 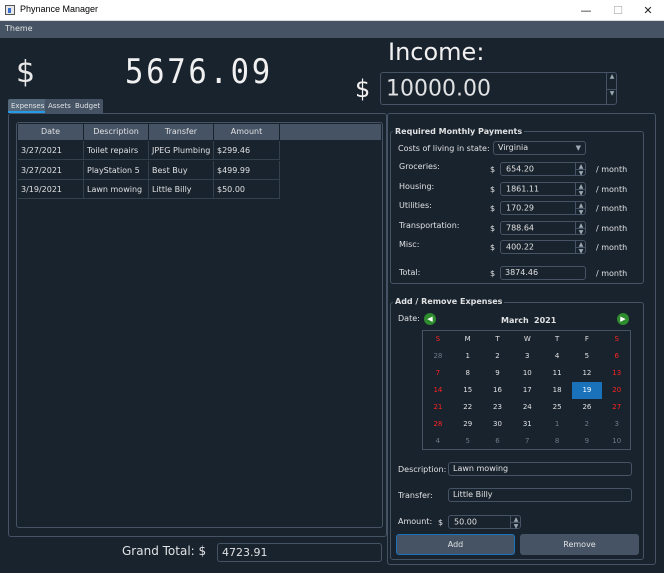 I want to click on payment-value: 1861.11, so click(x=522, y=188).